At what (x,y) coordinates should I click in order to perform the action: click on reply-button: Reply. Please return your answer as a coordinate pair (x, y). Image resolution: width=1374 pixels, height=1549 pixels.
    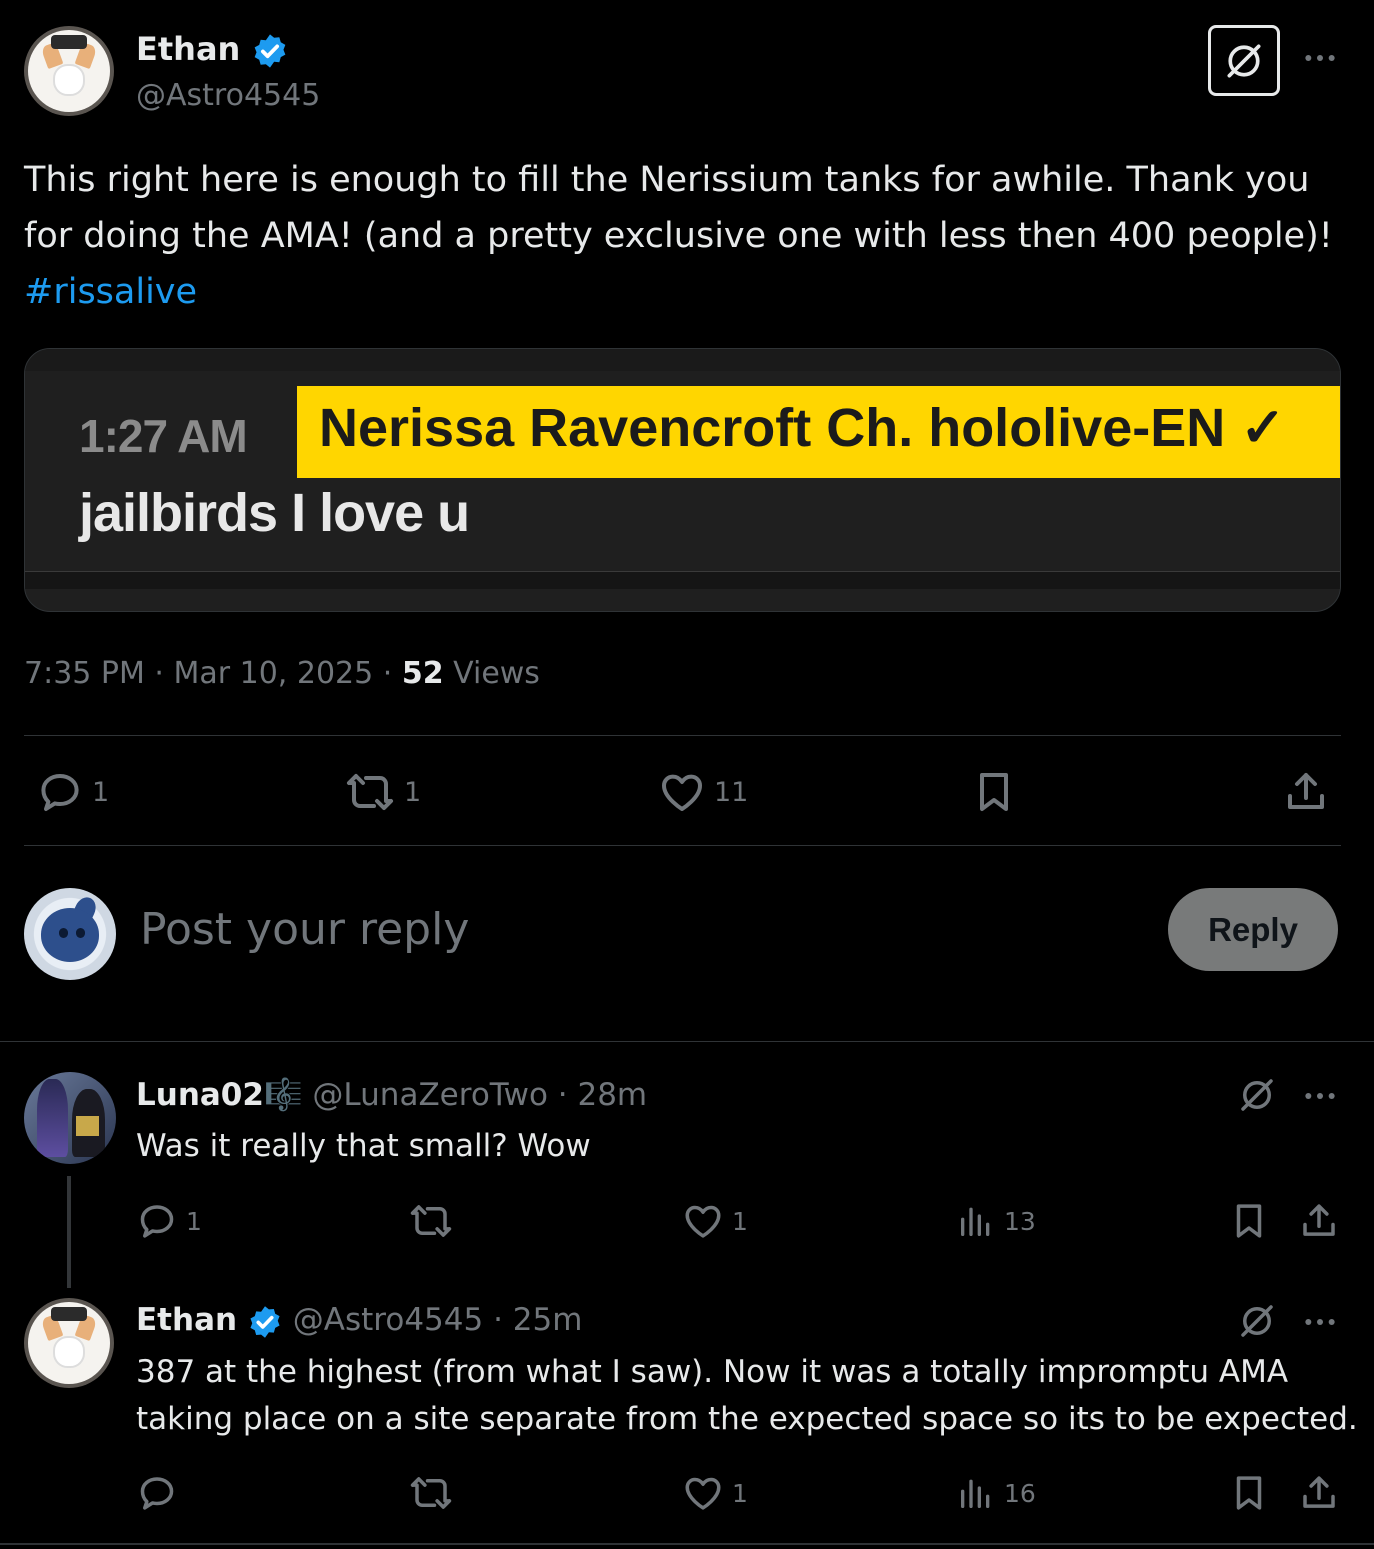
    Looking at the image, I should click on (1253, 929).